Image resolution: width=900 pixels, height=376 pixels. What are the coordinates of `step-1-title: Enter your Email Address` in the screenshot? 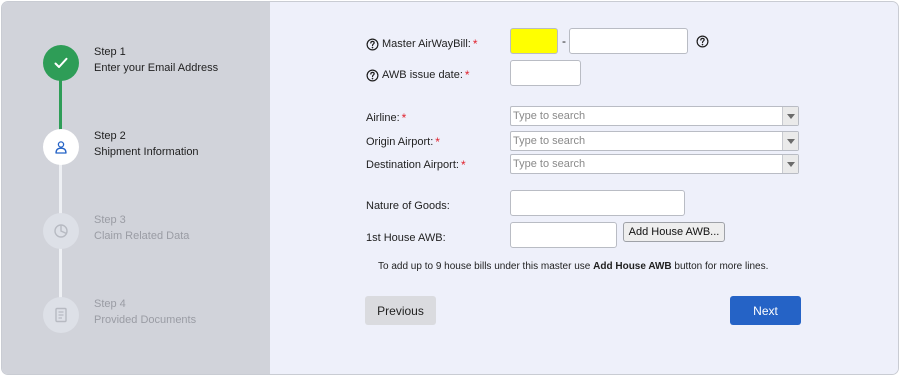 It's located at (156, 68).